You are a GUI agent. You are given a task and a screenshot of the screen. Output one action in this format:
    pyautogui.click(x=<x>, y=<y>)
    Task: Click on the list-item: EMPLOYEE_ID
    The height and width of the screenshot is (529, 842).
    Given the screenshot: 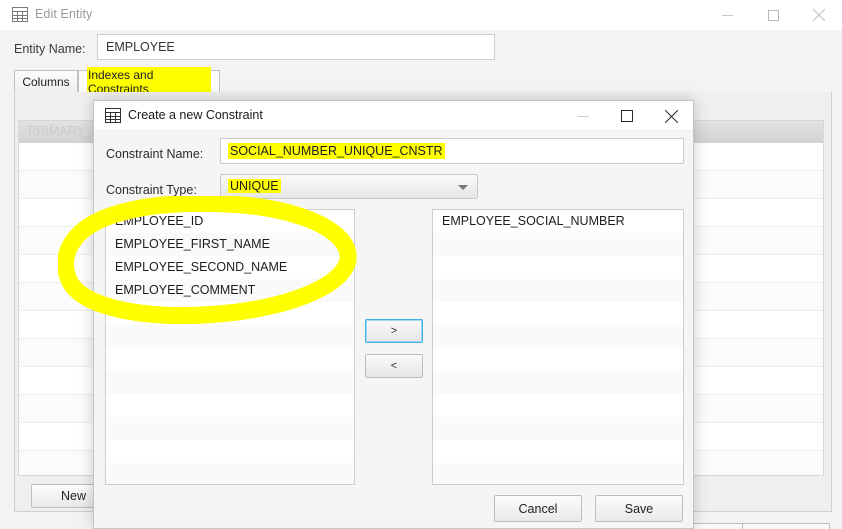 What is the action you would take?
    pyautogui.click(x=230, y=221)
    